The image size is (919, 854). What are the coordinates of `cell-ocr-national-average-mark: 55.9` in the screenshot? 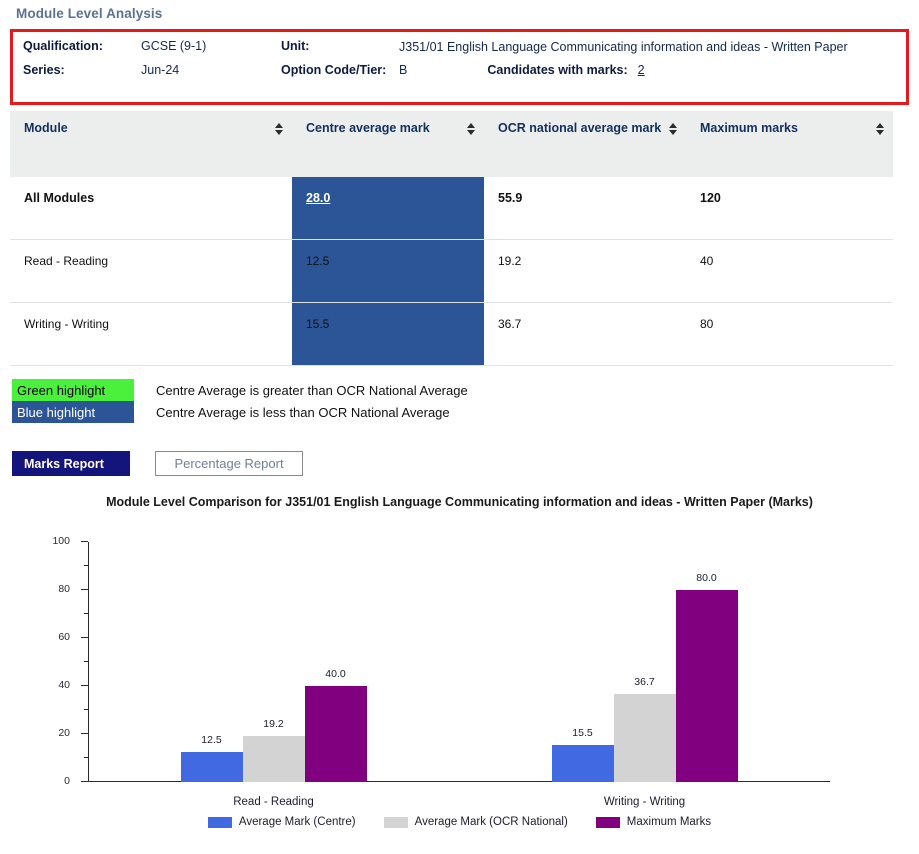 It's located at (585, 208).